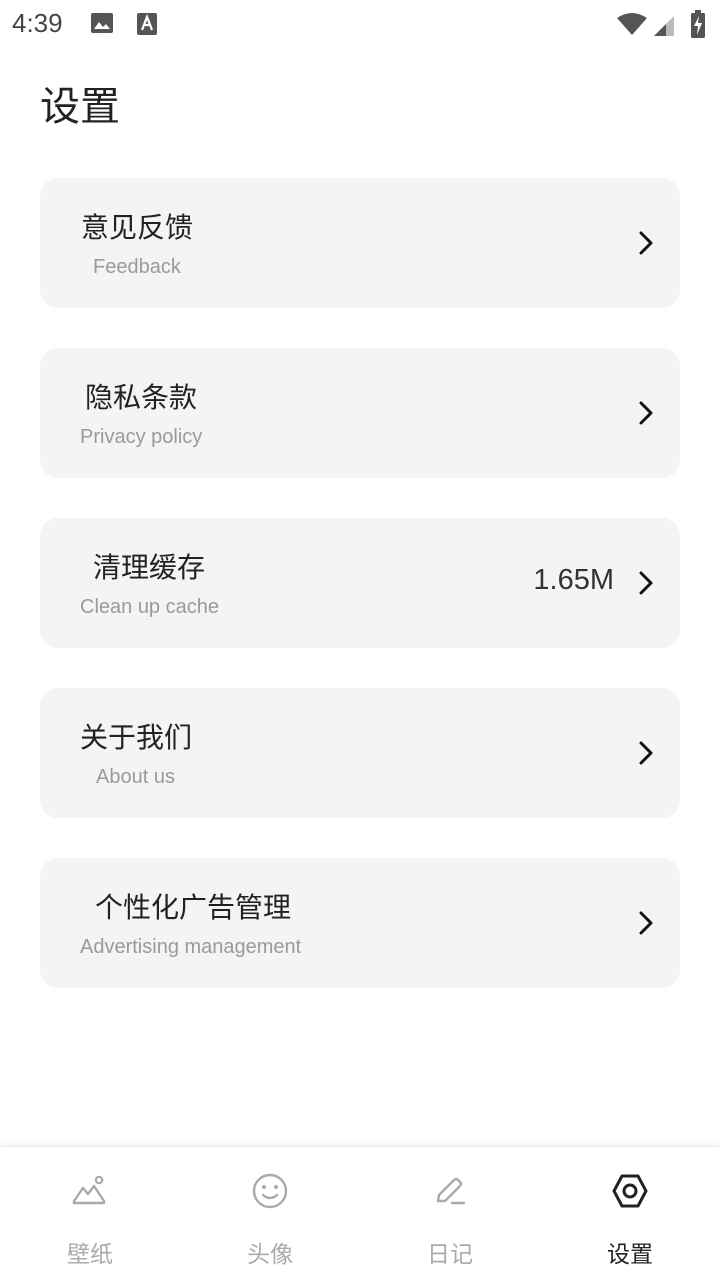  What do you see at coordinates (149, 607) in the screenshot?
I see `clear-cache-subtitle: Clean up cache` at bounding box center [149, 607].